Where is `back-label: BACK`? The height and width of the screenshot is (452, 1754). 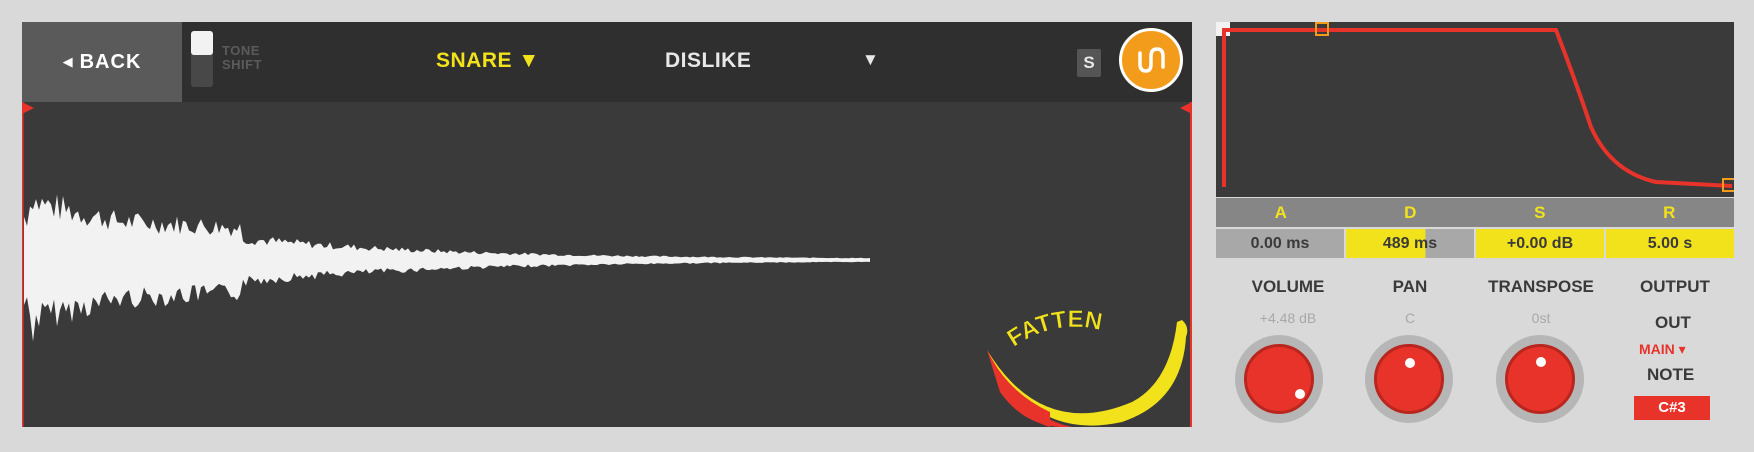 back-label: BACK is located at coordinates (110, 61).